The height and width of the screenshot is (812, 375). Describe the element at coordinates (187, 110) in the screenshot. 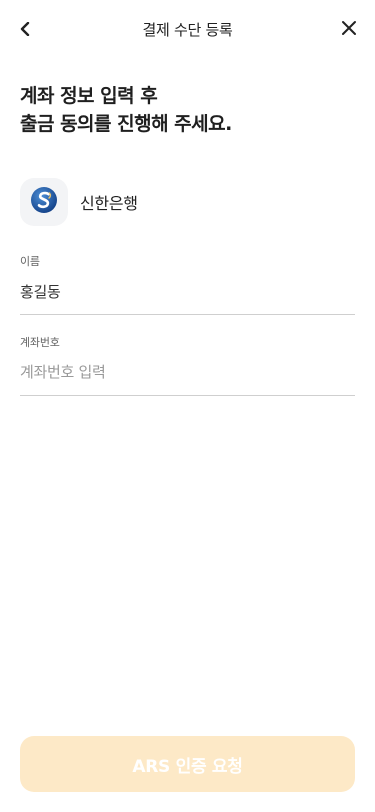

I see `instruction-headline: 계좌 정보 입력 후 출금 동의를 진행해 주세요.` at that location.